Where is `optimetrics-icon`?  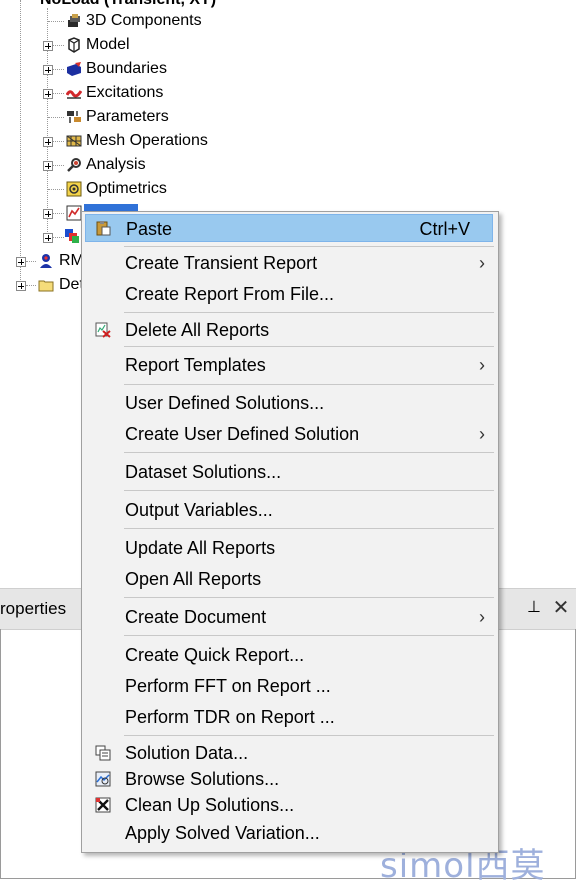 optimetrics-icon is located at coordinates (74, 189).